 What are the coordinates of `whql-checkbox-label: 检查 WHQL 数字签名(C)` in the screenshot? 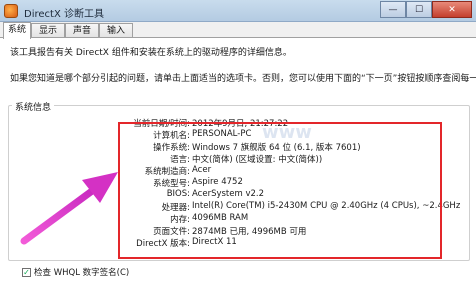 It's located at (82, 273).